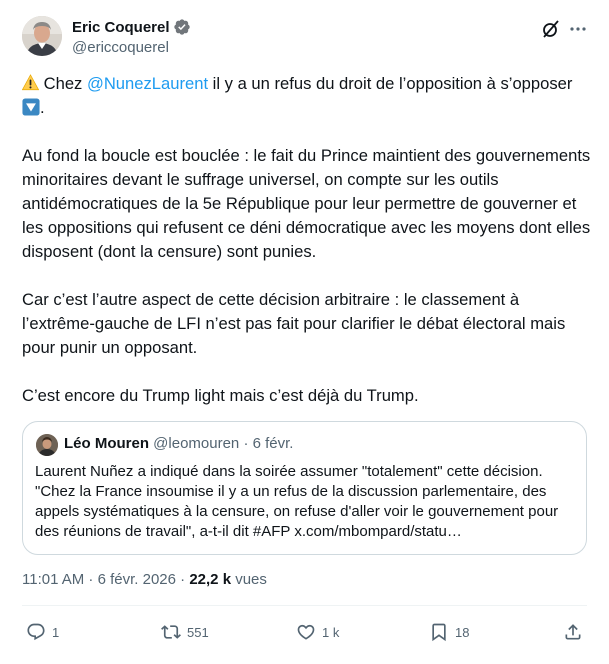 The image size is (609, 664). Describe the element at coordinates (171, 632) in the screenshot. I see `repost-icon` at that location.